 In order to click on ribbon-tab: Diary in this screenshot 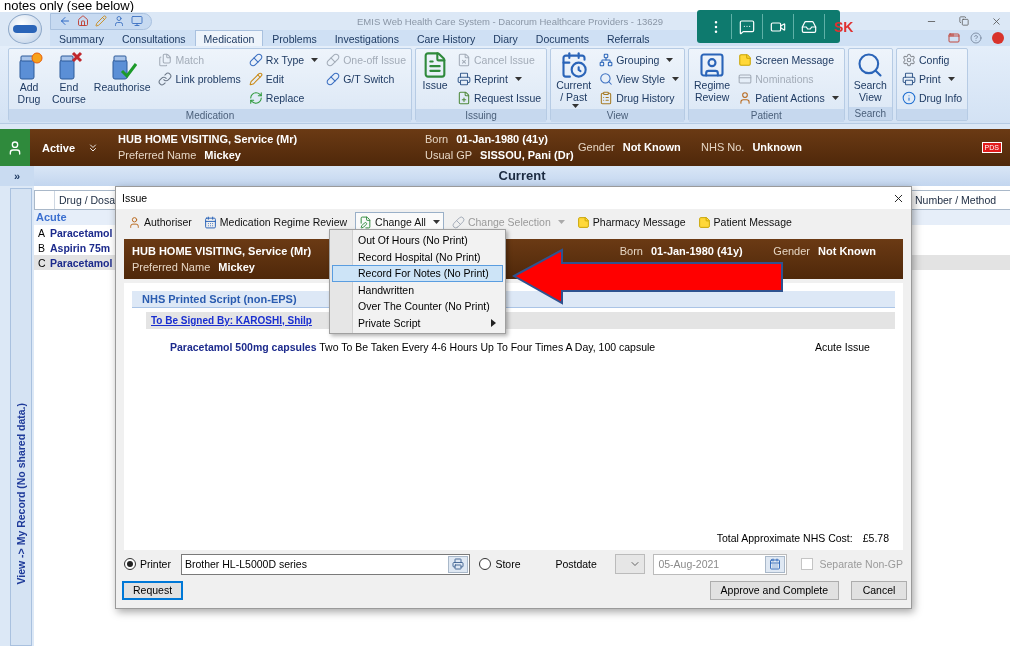, I will do `click(505, 38)`.